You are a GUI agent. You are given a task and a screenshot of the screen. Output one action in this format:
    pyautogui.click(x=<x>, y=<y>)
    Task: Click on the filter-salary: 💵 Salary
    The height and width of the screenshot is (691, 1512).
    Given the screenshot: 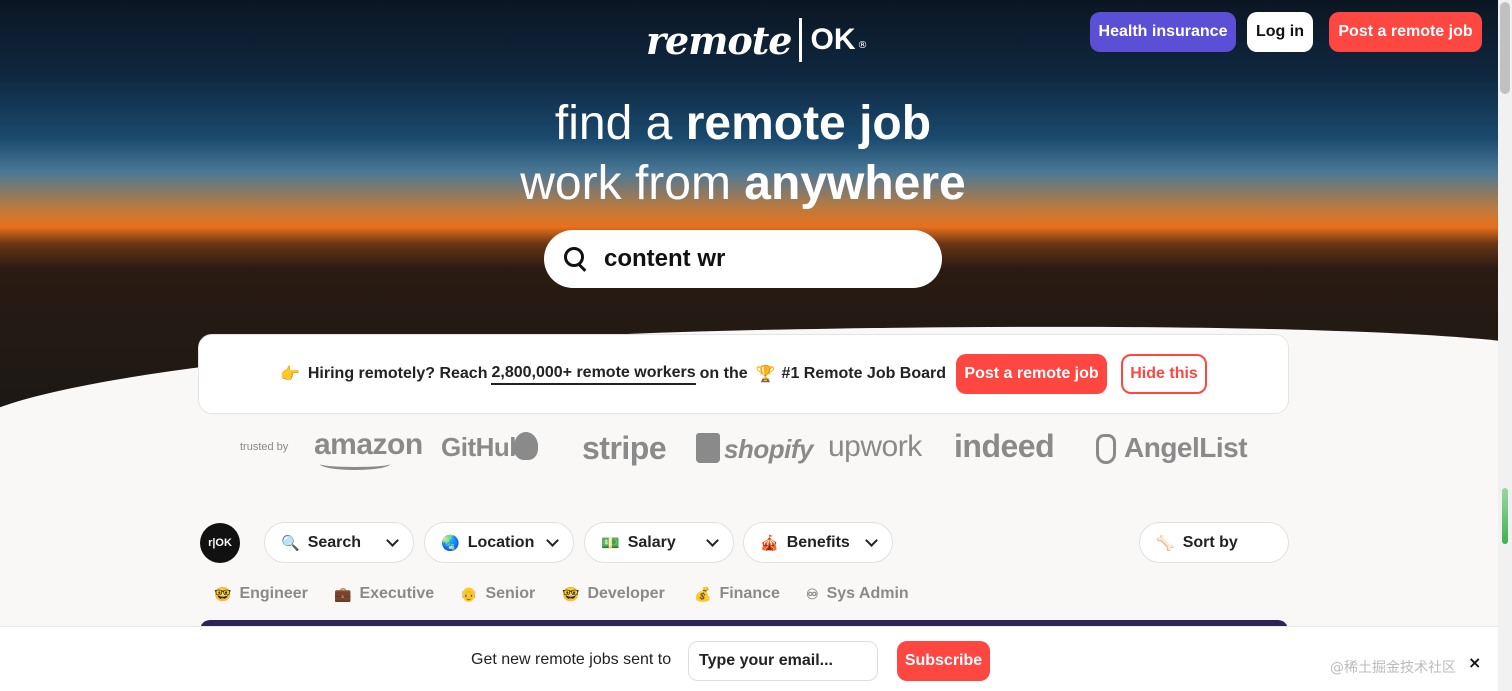 What is the action you would take?
    pyautogui.click(x=659, y=542)
    